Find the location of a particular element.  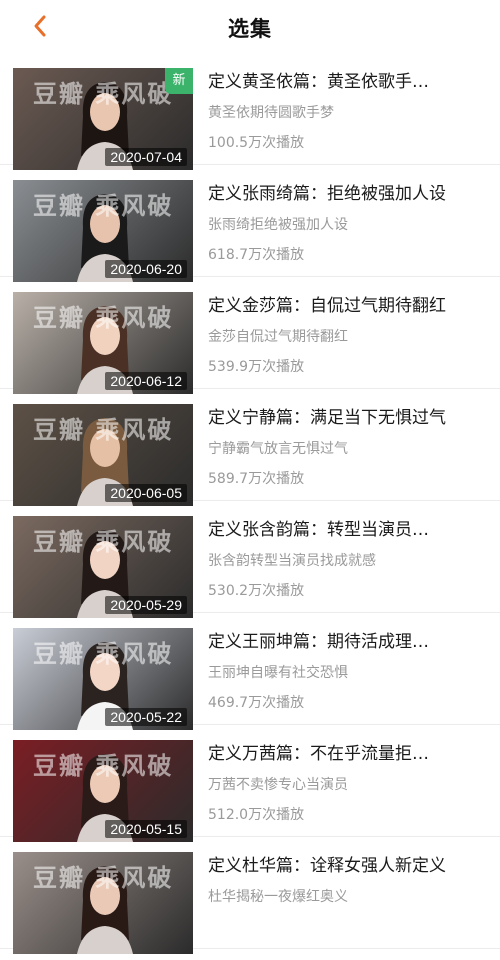

list-item: 豆瓣 乘风破 定义杜华篇：诠释女强人新定义 杜华揭秘一夜爆红奥义 is located at coordinates (250, 901).